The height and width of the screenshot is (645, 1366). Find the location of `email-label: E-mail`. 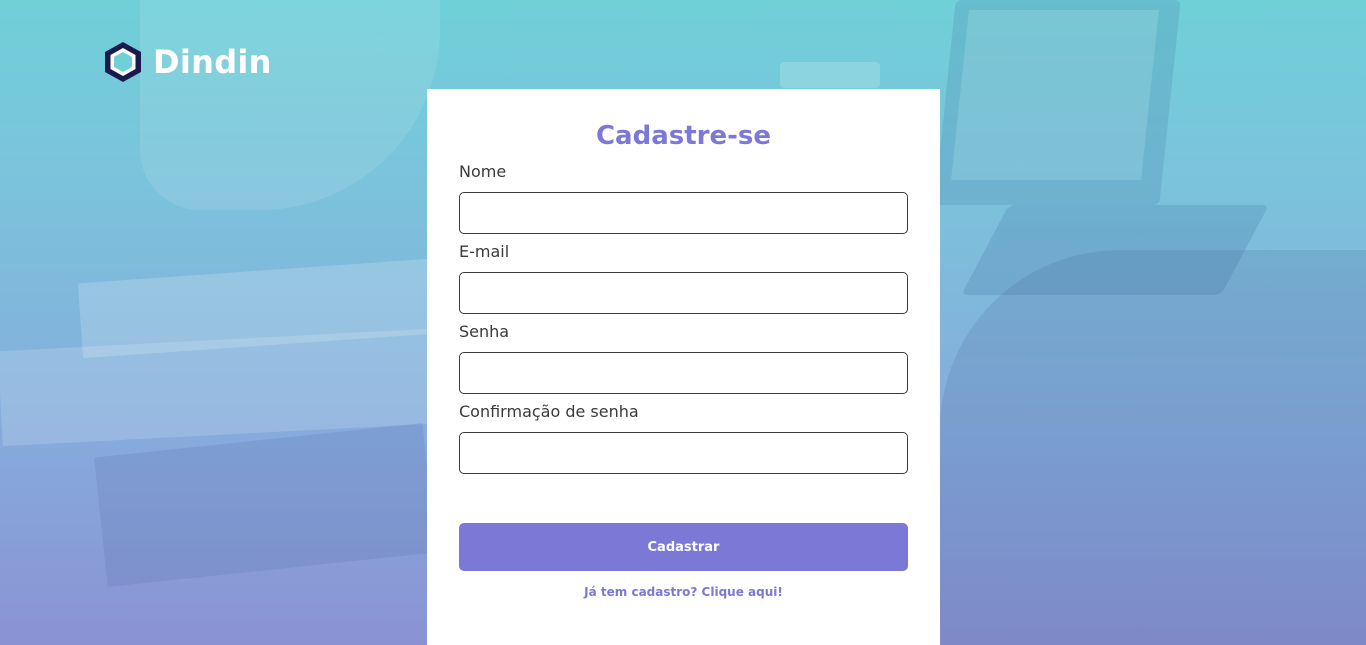

email-label: E-mail is located at coordinates (484, 251).